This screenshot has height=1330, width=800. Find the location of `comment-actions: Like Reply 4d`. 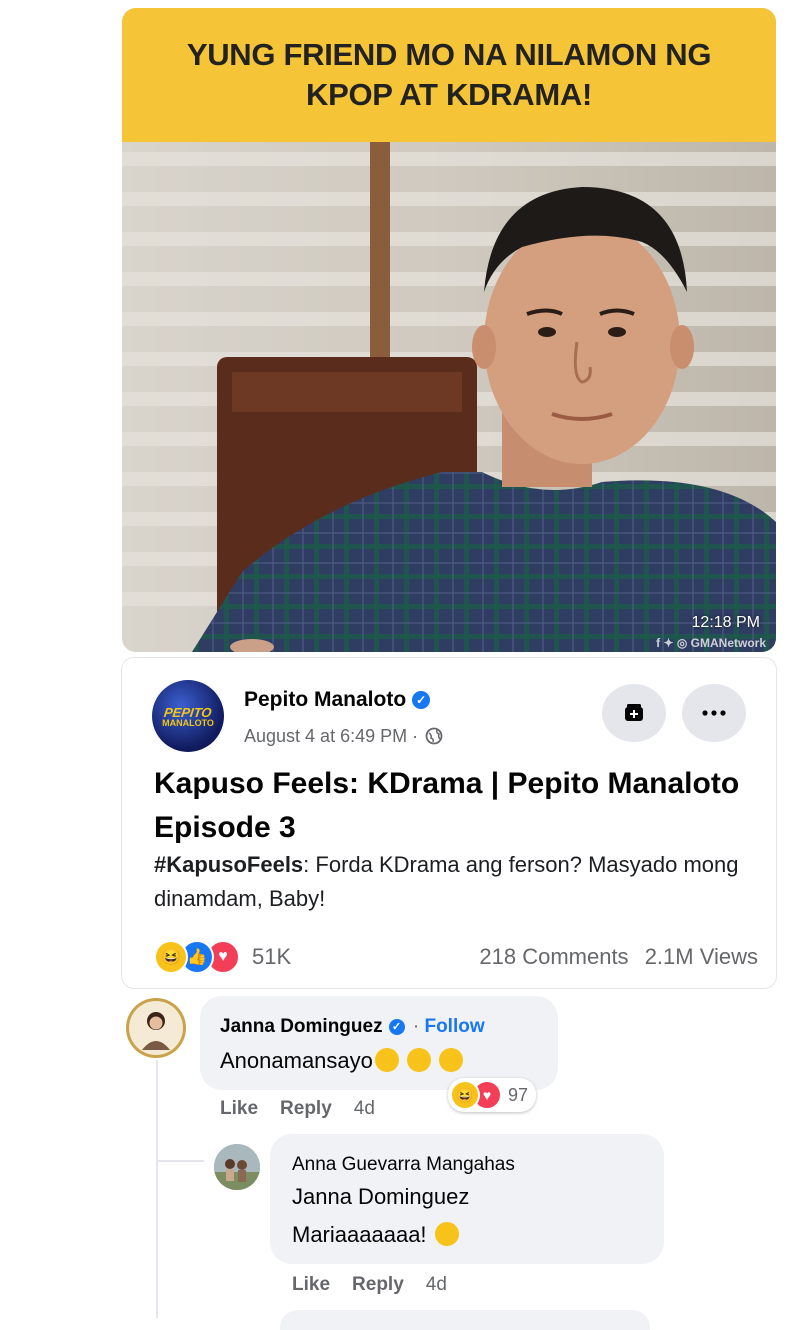

comment-actions: Like Reply 4d is located at coordinates (308, 1109).